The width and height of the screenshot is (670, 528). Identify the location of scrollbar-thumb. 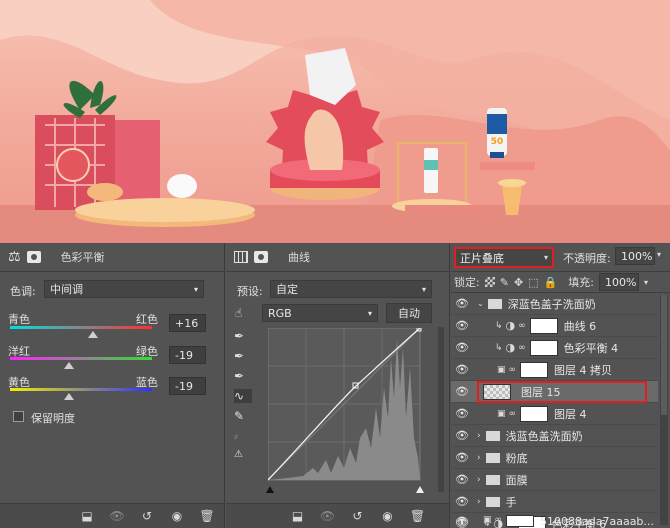
(664, 355).